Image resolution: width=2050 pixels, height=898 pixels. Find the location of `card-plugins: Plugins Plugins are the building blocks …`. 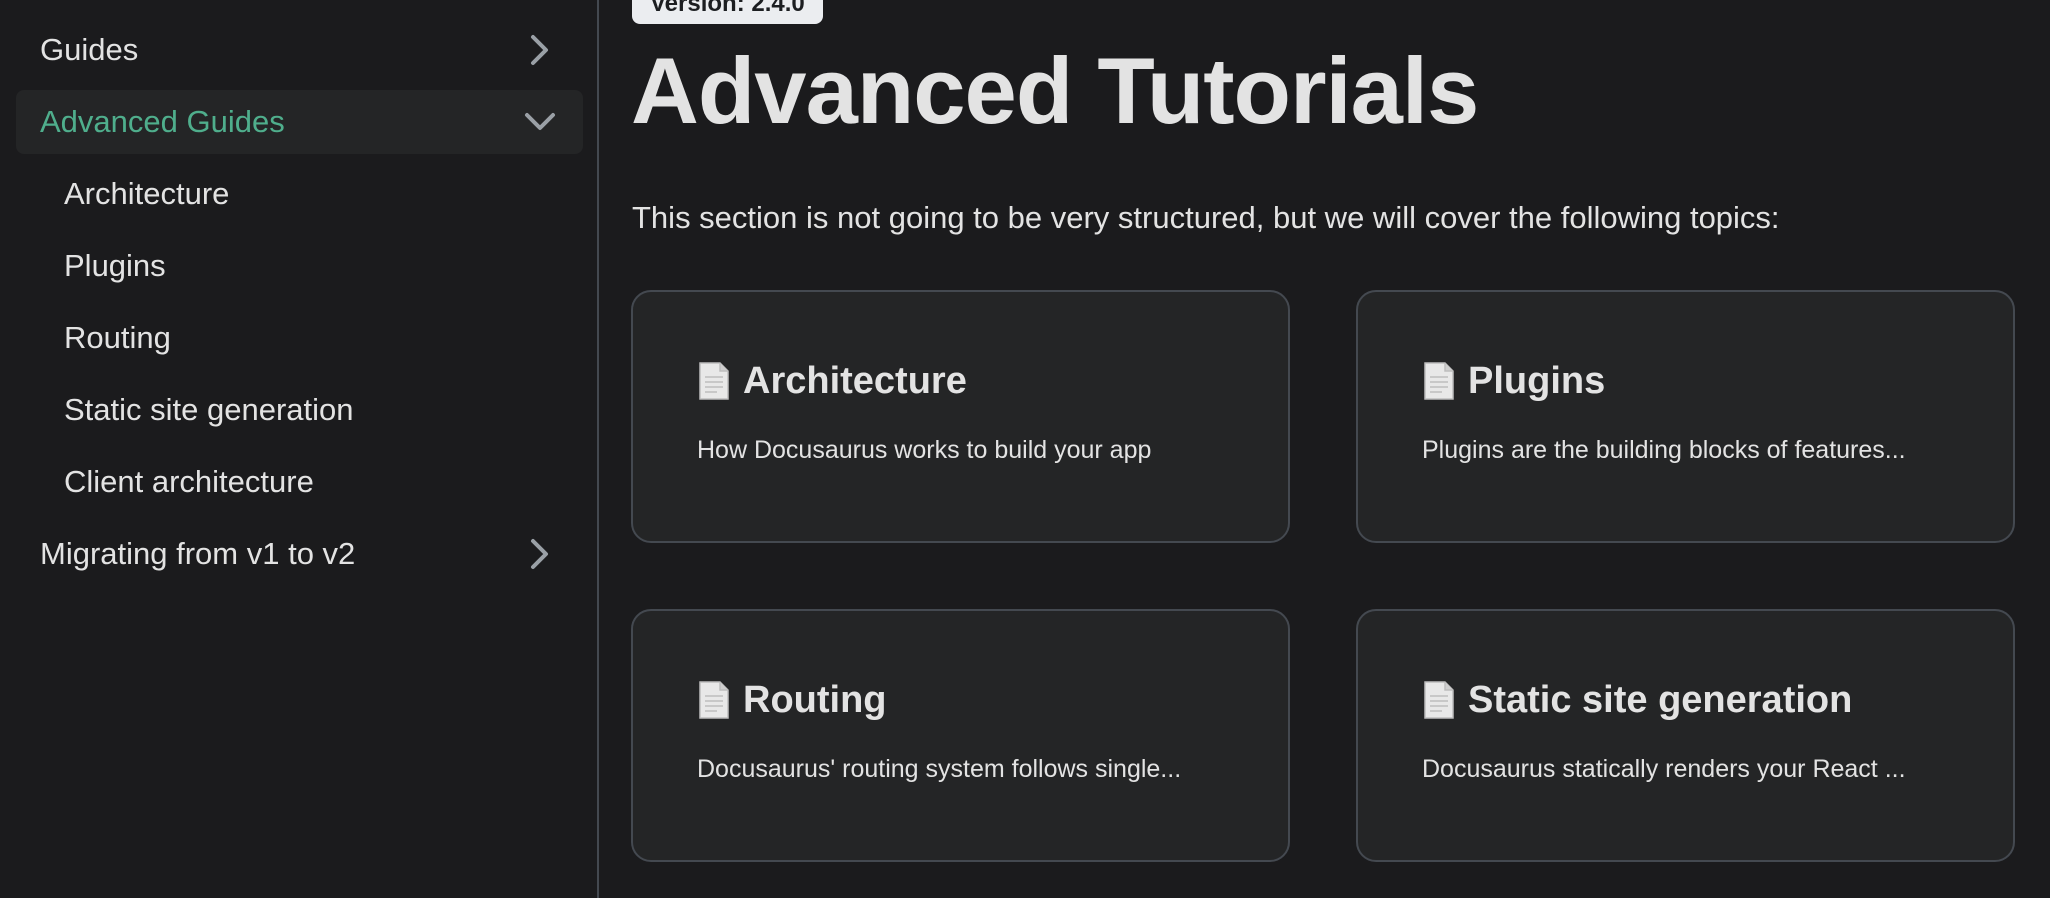

card-plugins: Plugins Plugins are the building blocks … is located at coordinates (1685, 416).